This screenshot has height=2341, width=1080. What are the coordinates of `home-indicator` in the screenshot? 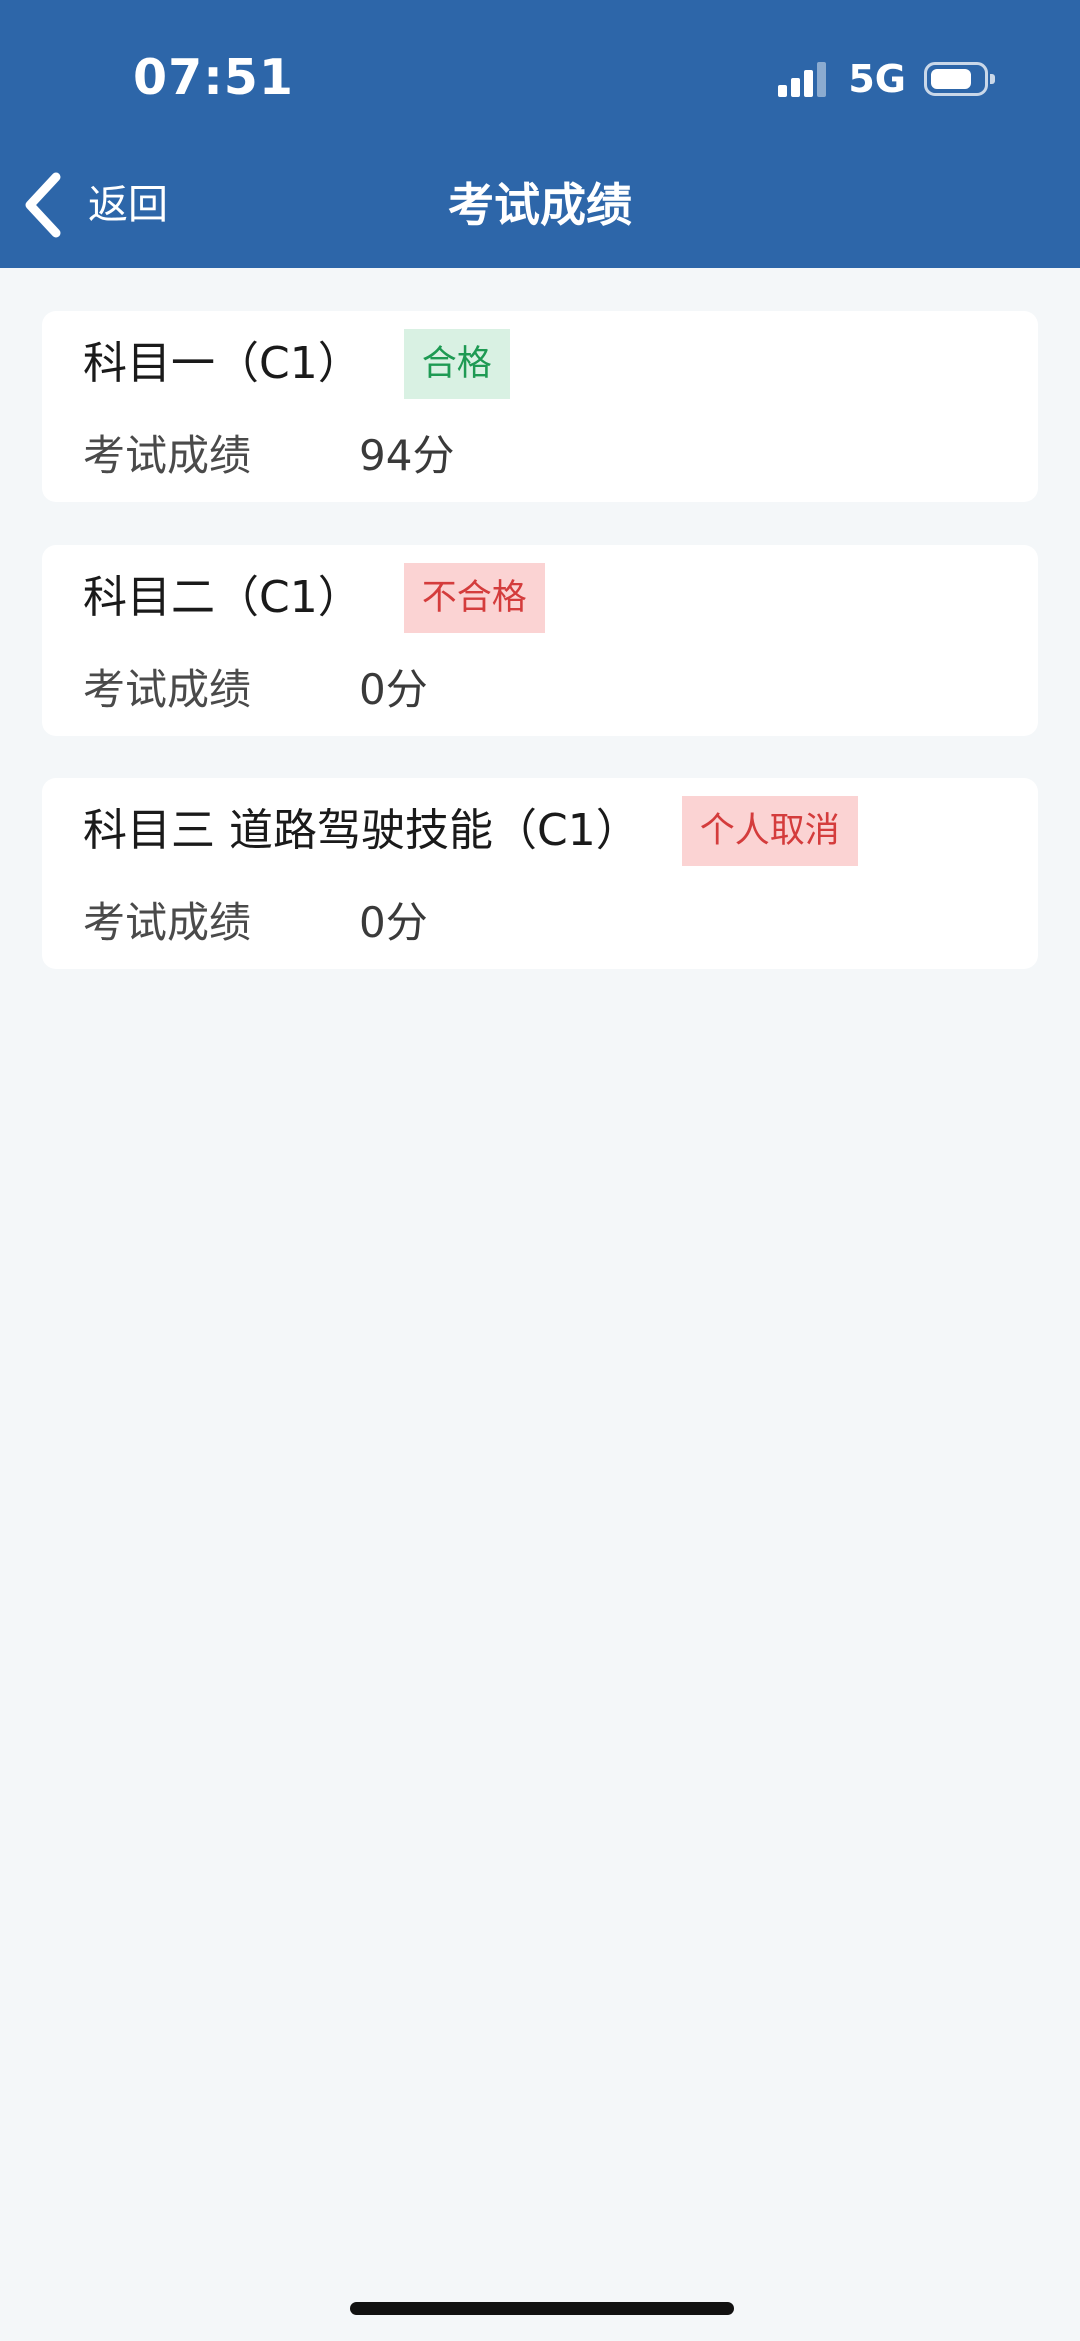 It's located at (542, 2308).